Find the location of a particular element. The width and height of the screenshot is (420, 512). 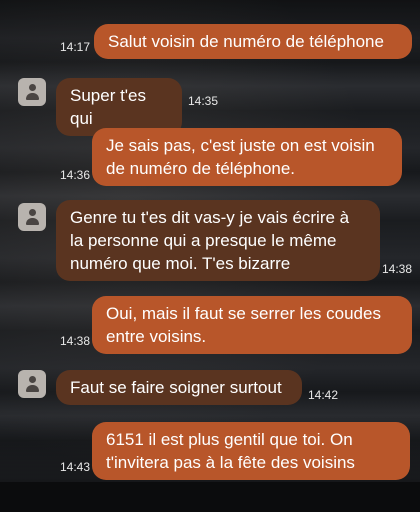

message-time: 14:43 is located at coordinates (75, 467).